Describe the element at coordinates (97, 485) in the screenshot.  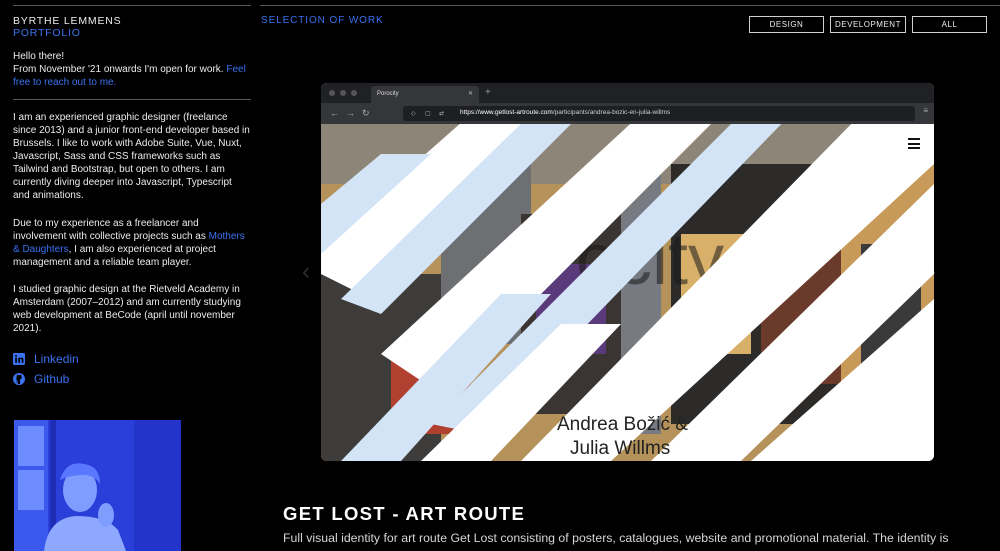
I see `portrait-photo` at that location.